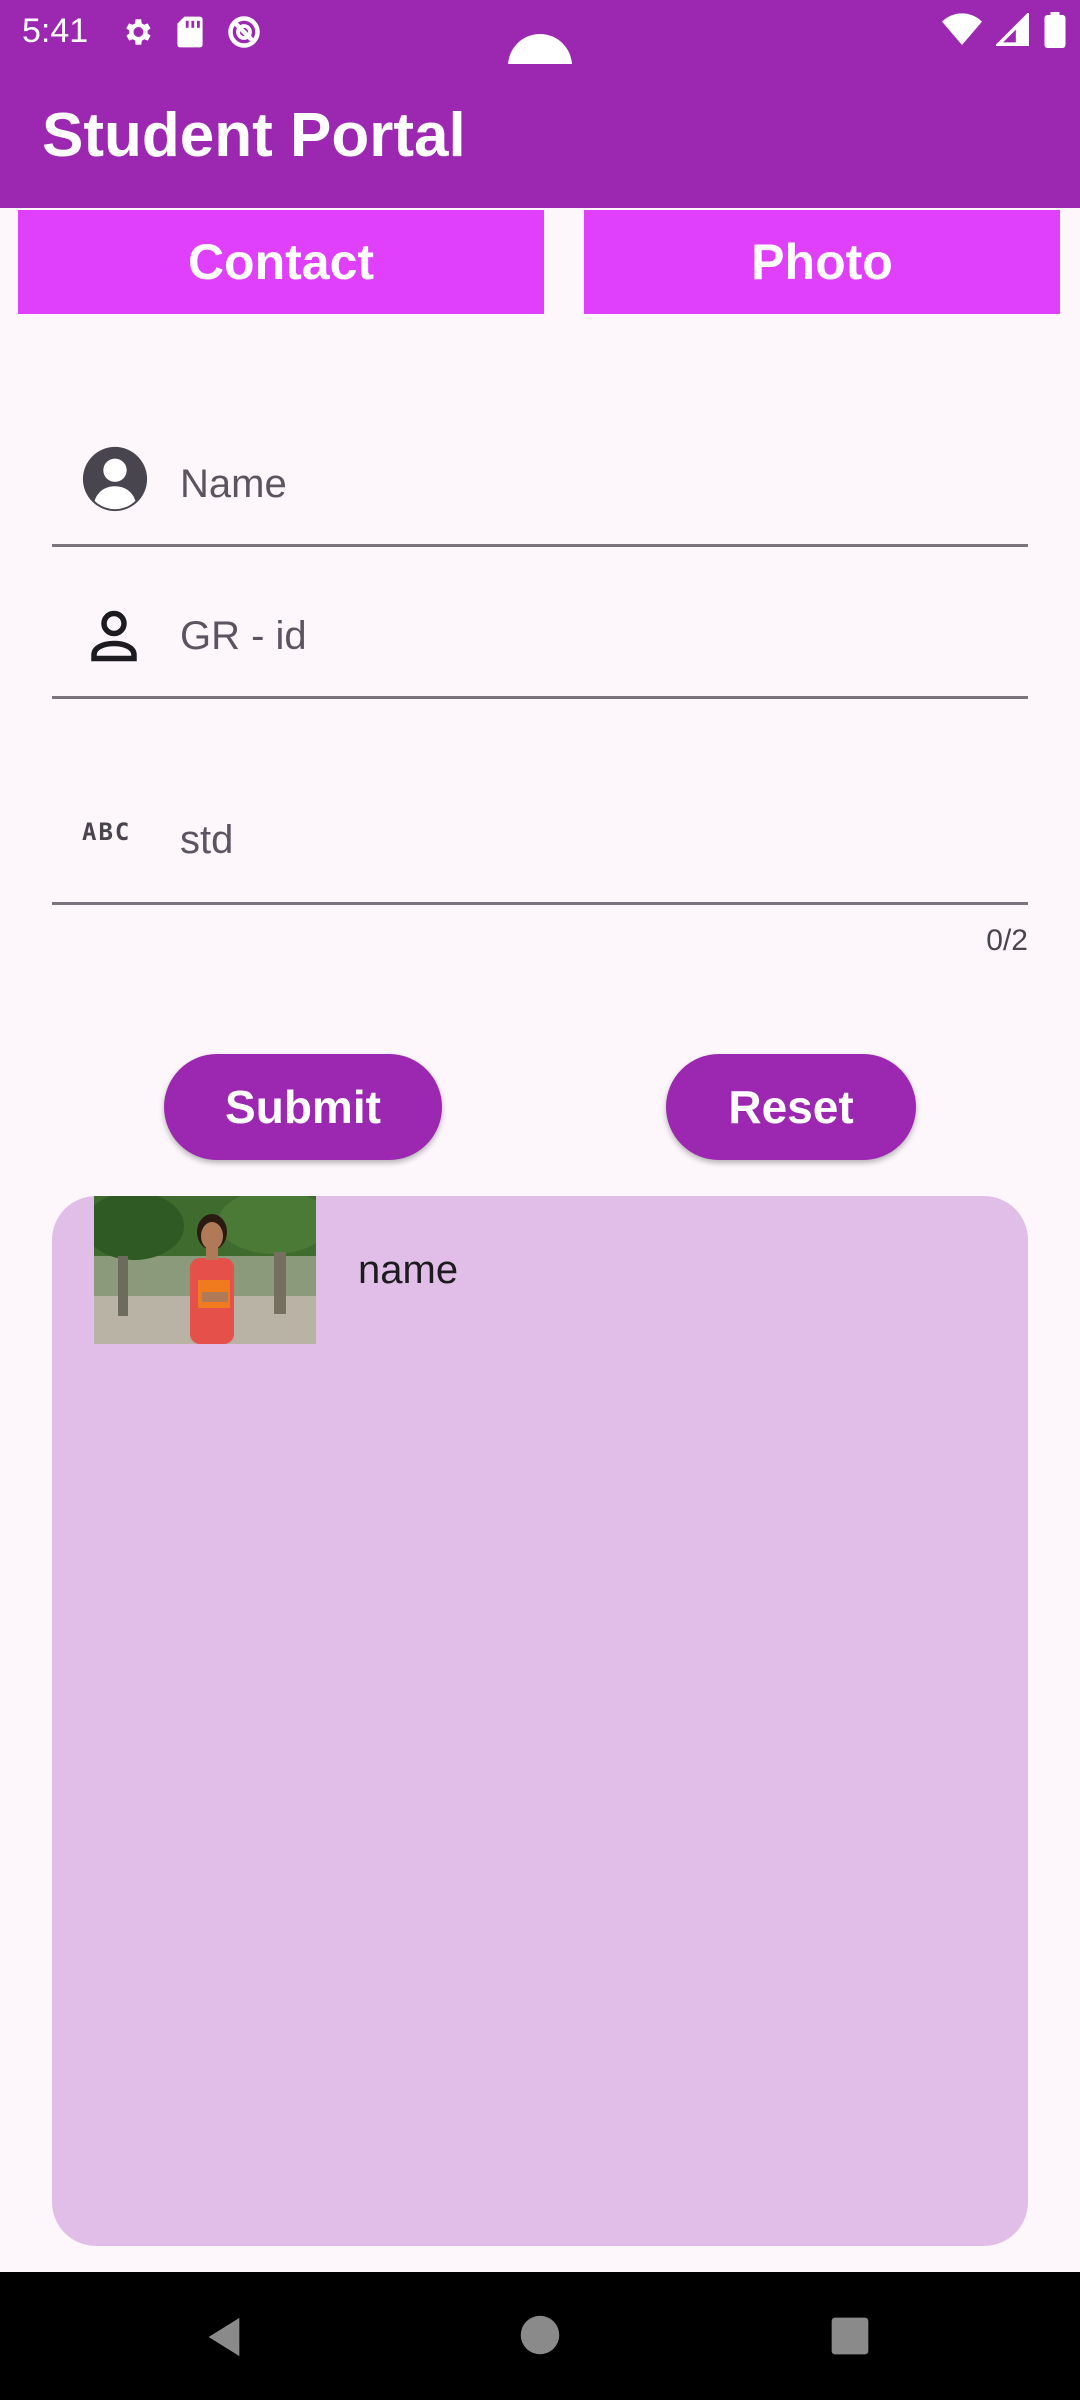 This screenshot has height=2400, width=1080. Describe the element at coordinates (303, 1107) in the screenshot. I see `submit-button: Submit` at that location.